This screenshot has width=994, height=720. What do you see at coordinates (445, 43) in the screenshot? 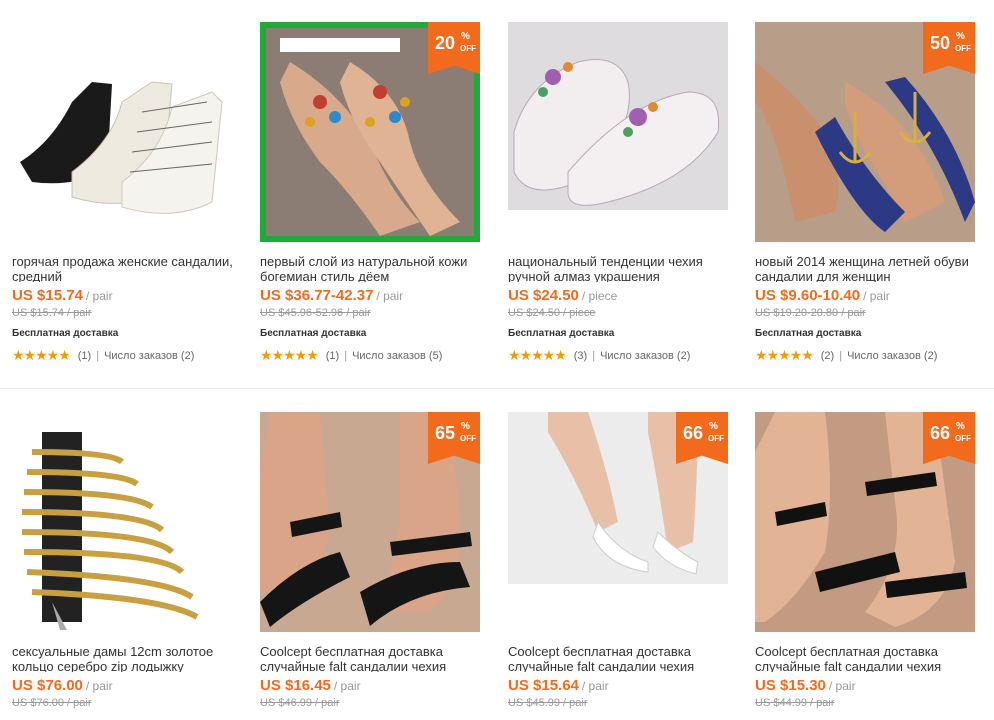
I see `discount-value: 20` at bounding box center [445, 43].